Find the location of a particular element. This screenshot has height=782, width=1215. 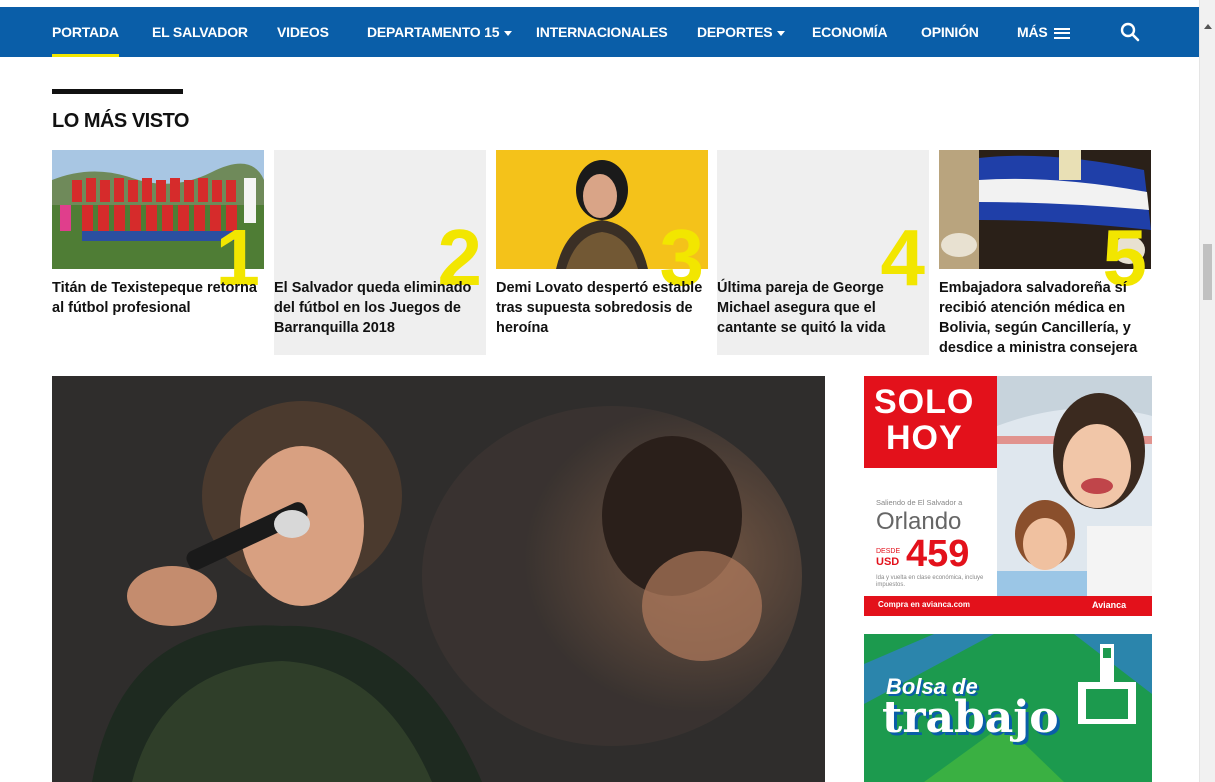

nav-item-portada: PORTADA is located at coordinates (85, 32).